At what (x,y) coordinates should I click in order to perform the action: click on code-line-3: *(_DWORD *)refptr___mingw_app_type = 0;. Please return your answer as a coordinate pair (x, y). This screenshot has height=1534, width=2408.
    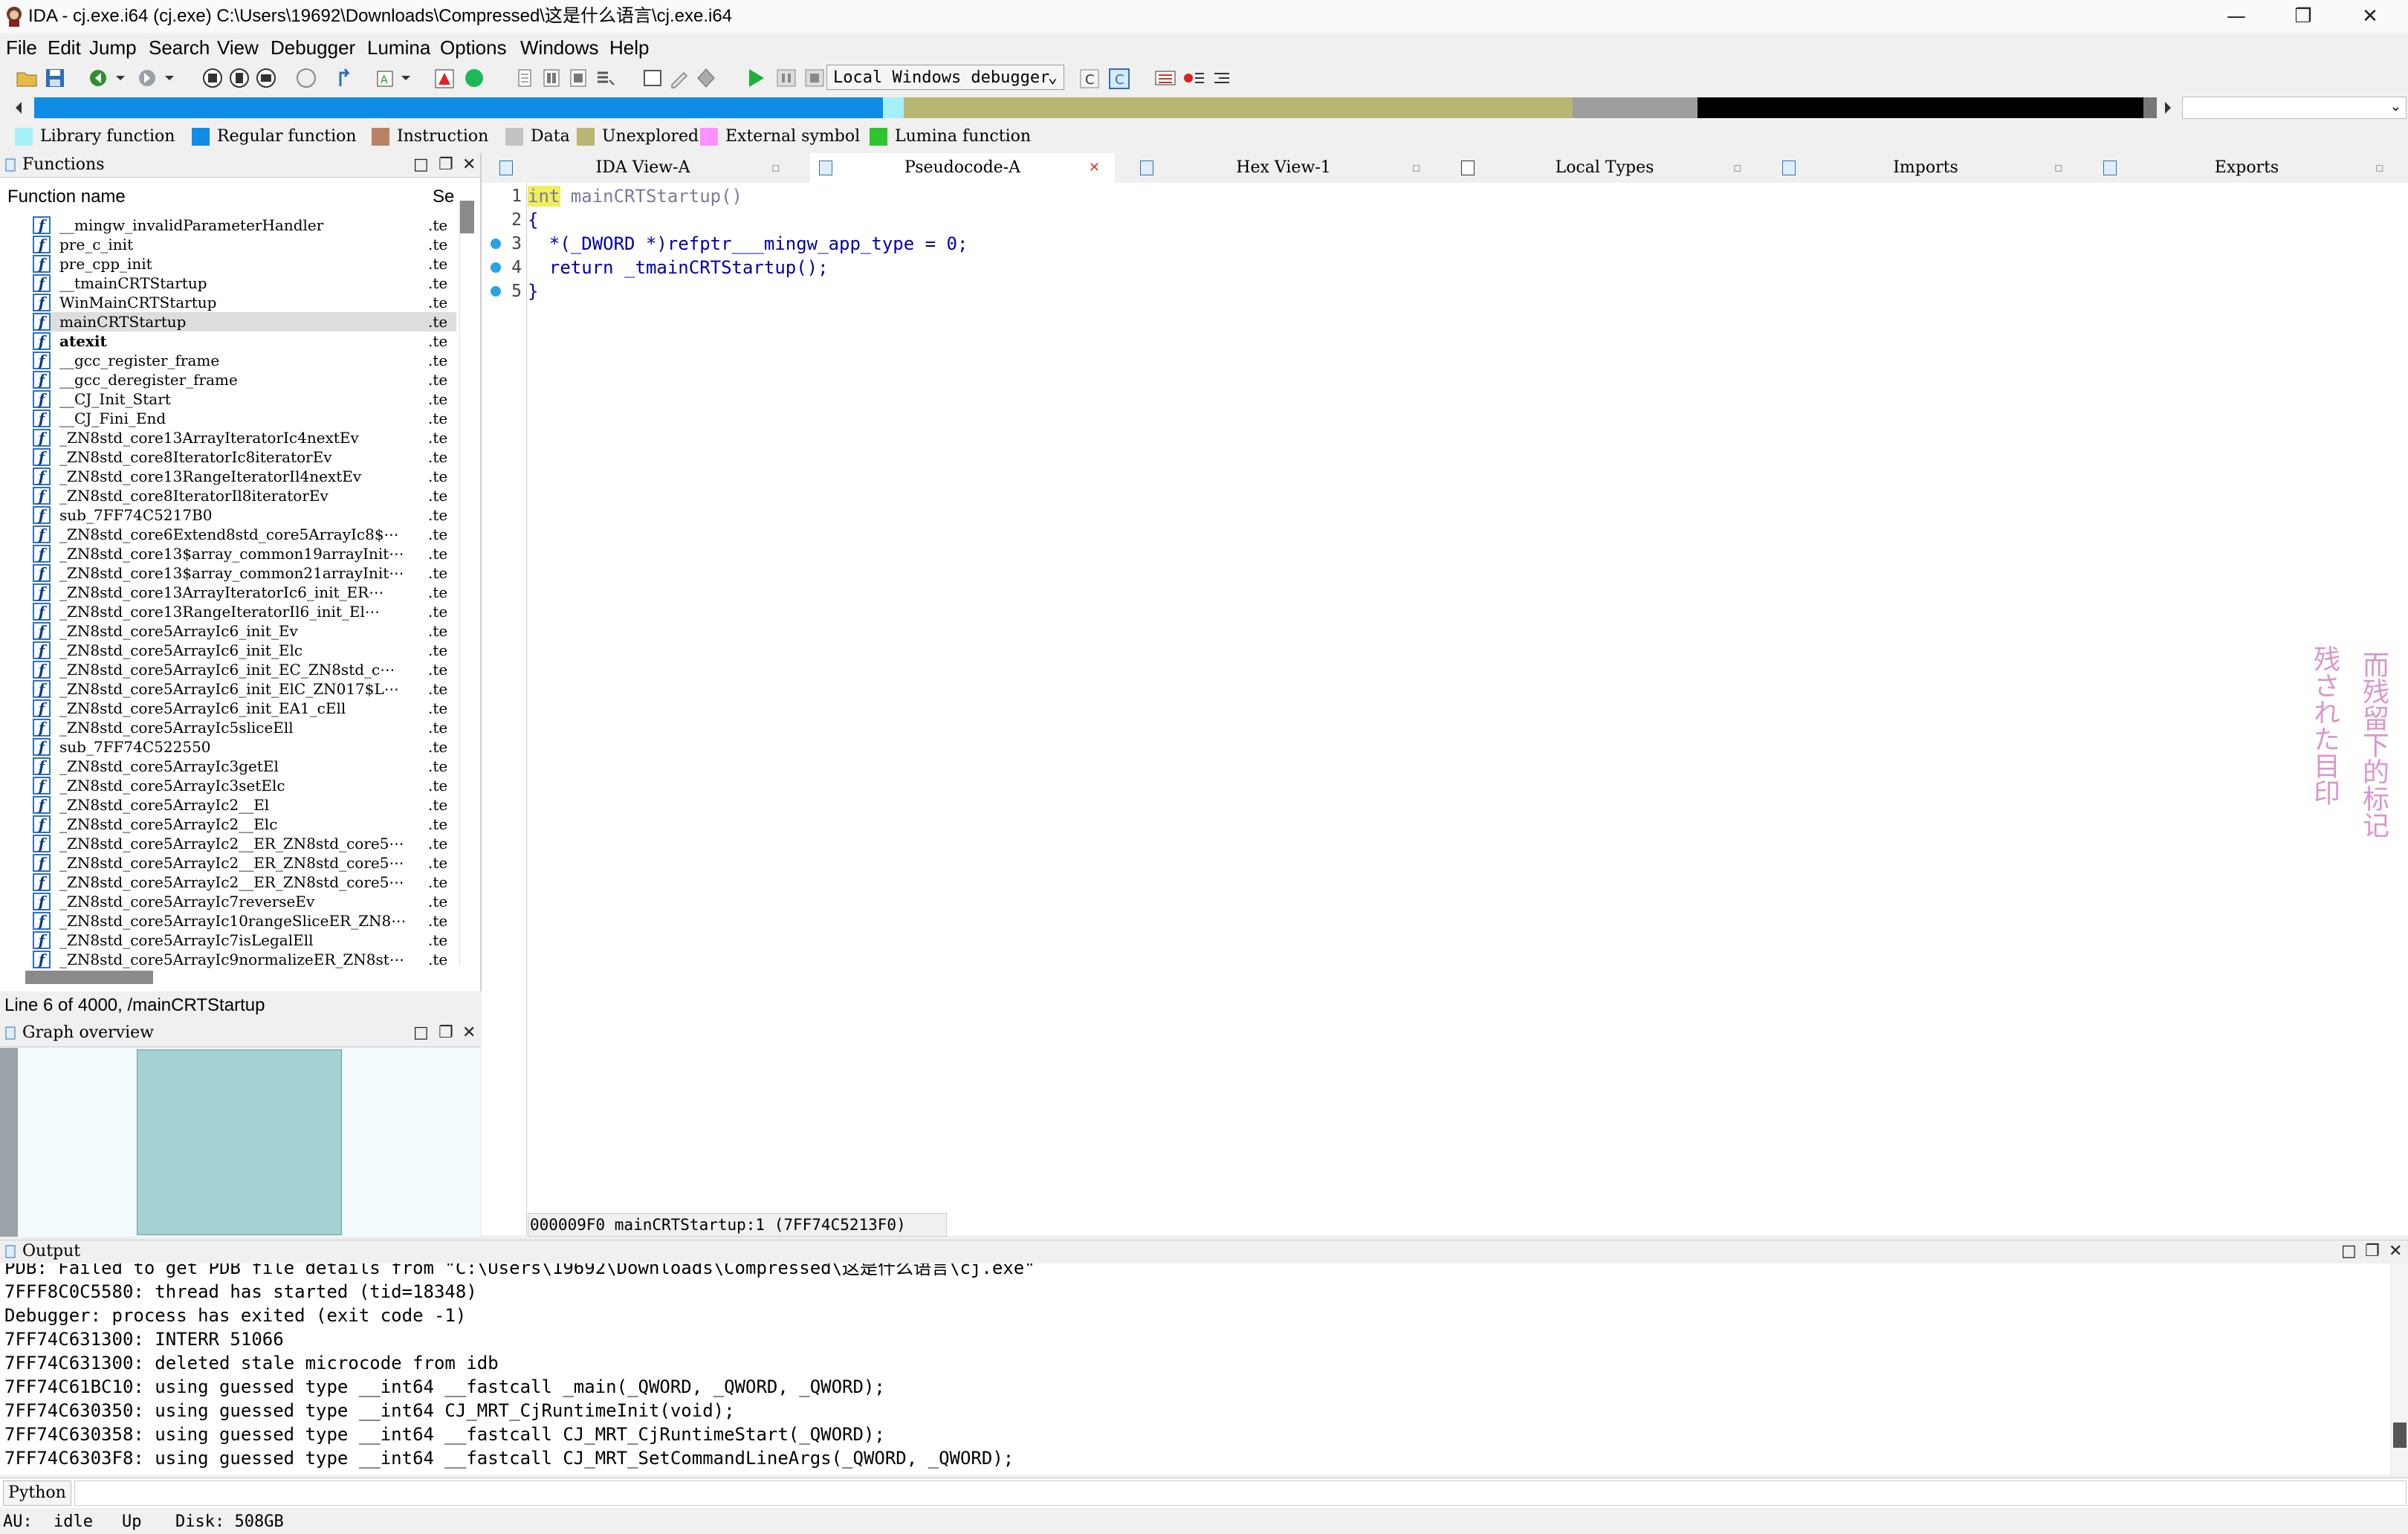
    Looking at the image, I should click on (748, 244).